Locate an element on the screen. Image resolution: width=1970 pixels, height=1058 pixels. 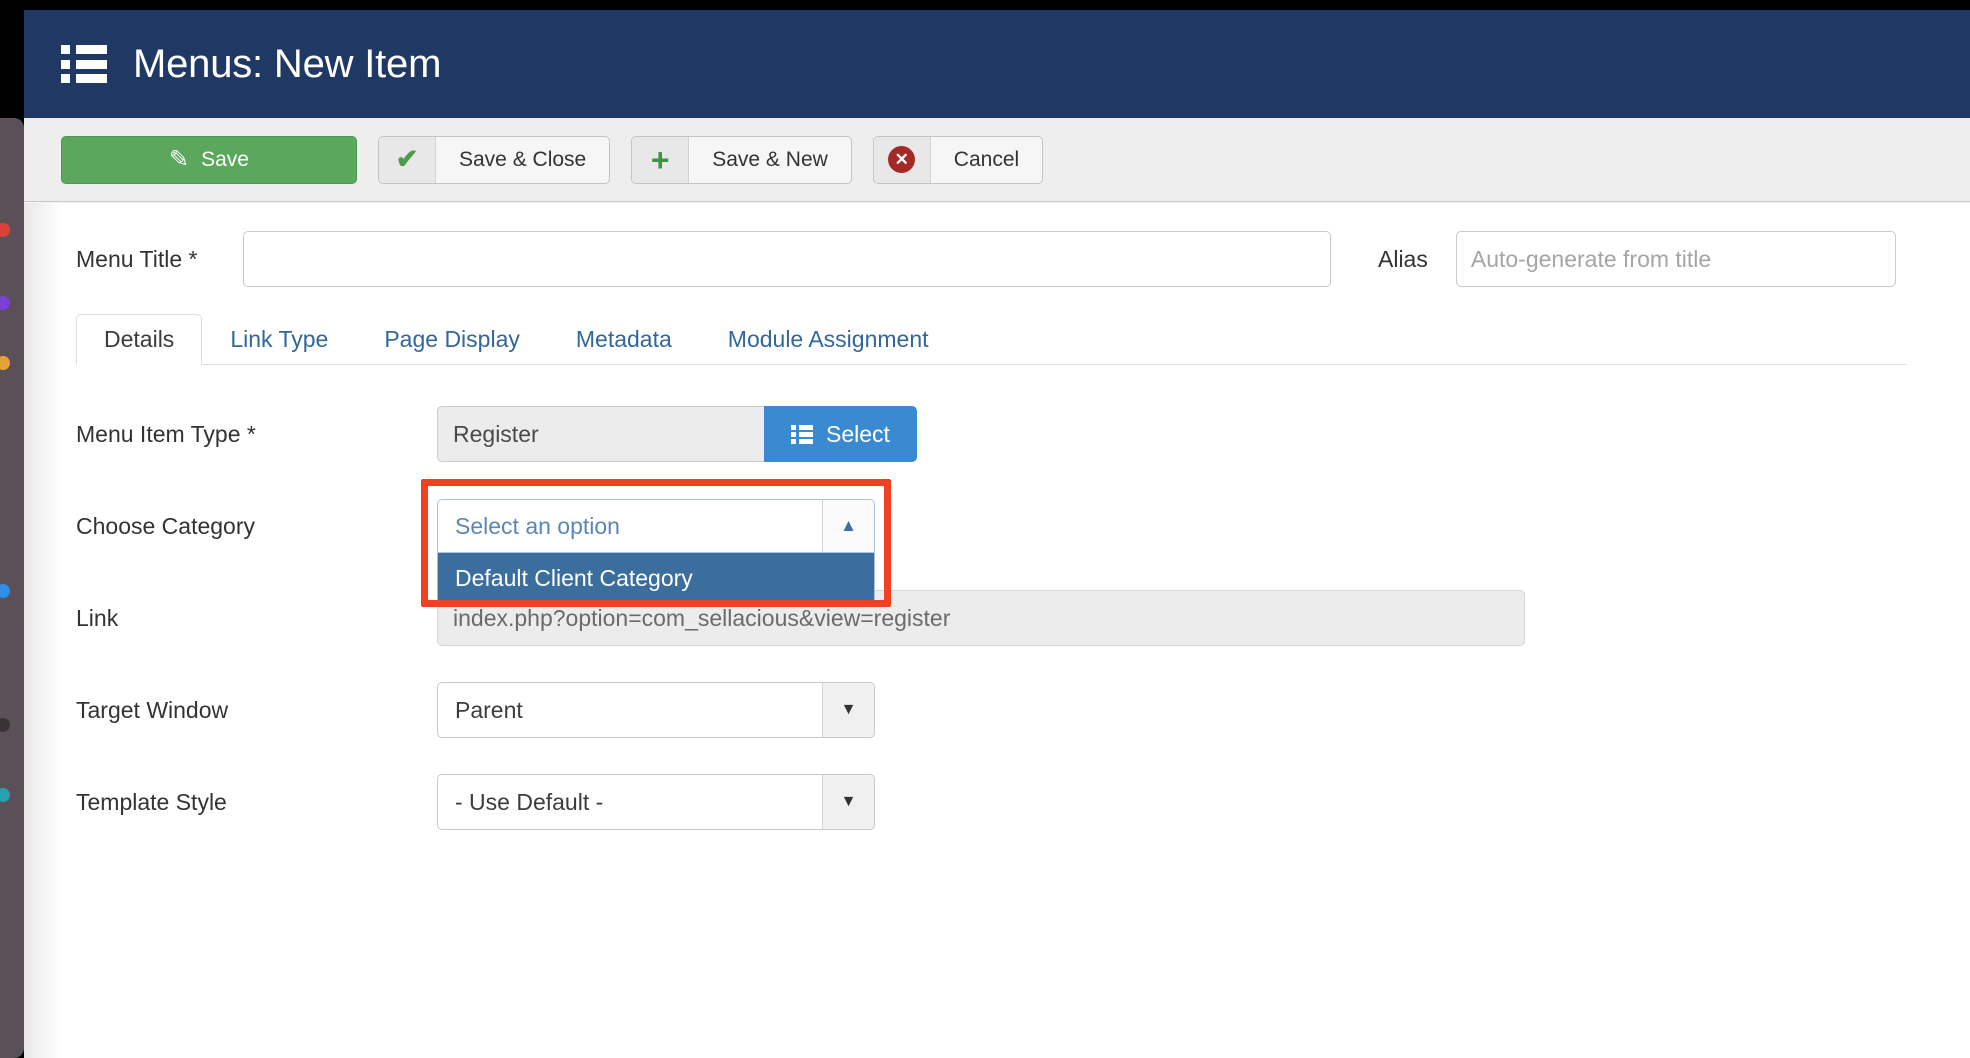
app-icon-dark is located at coordinates (5, 725).